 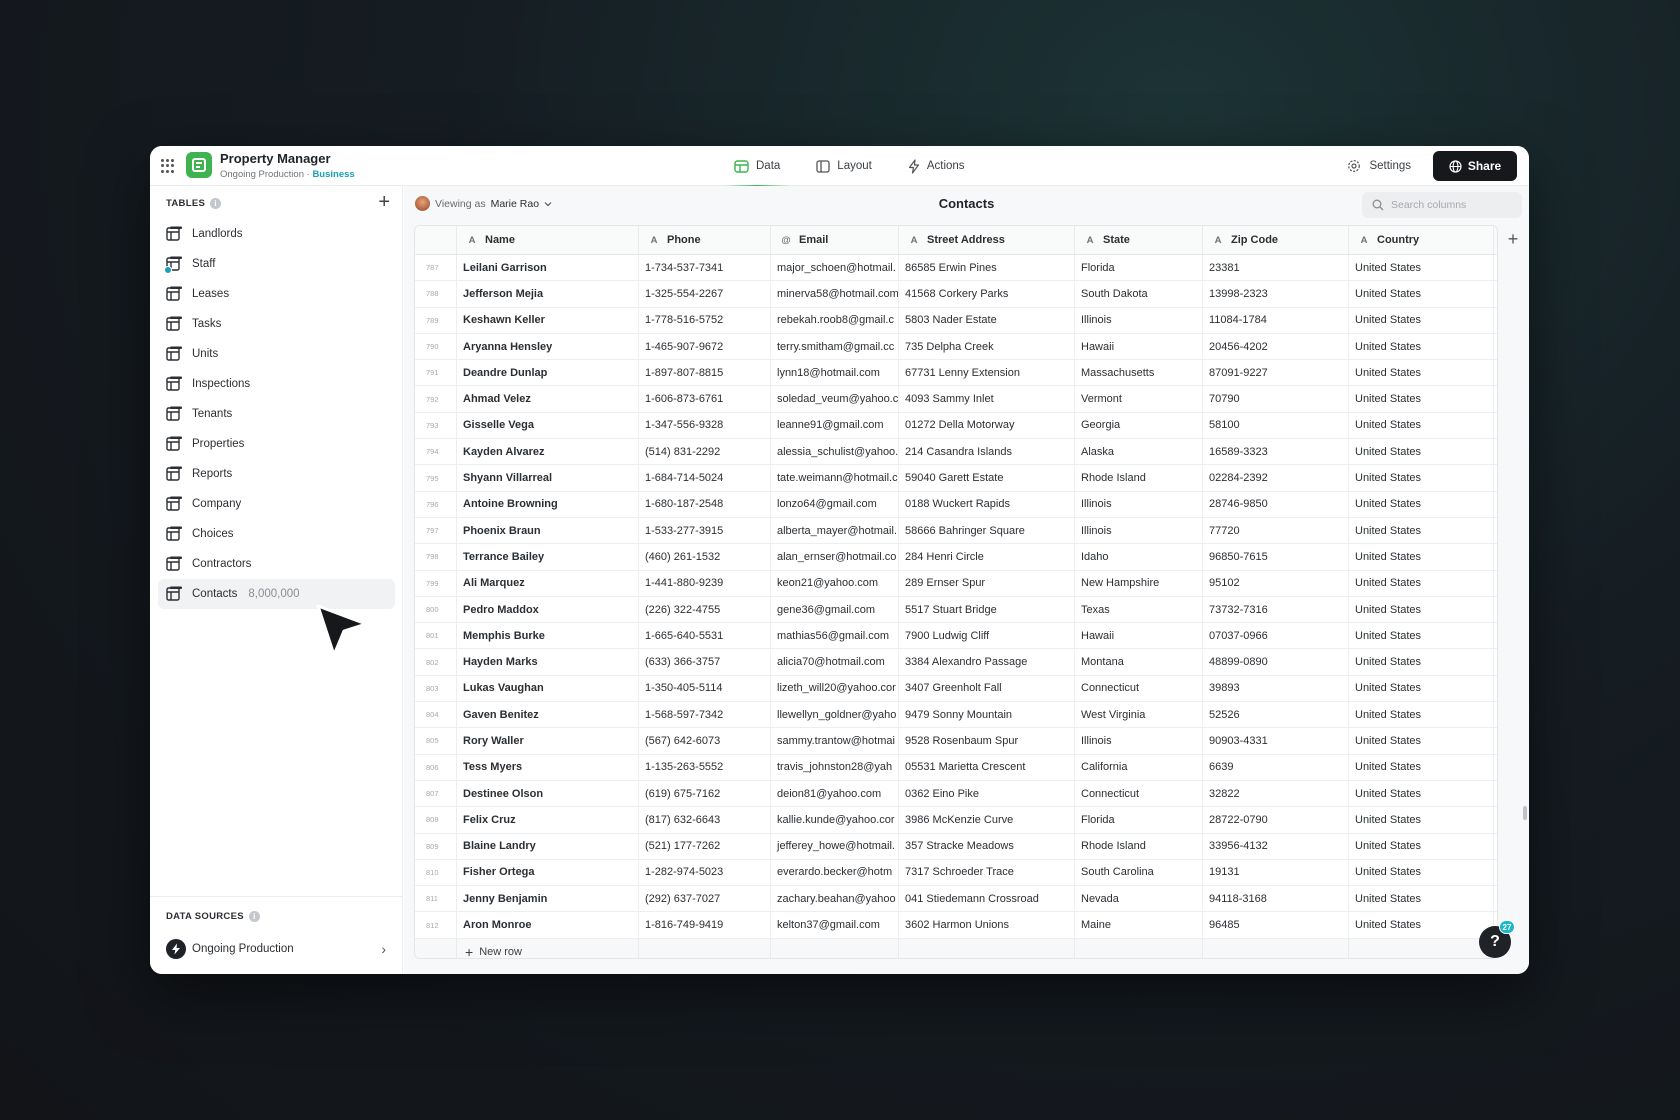 What do you see at coordinates (1139, 767) in the screenshot?
I see `table-cell: California` at bounding box center [1139, 767].